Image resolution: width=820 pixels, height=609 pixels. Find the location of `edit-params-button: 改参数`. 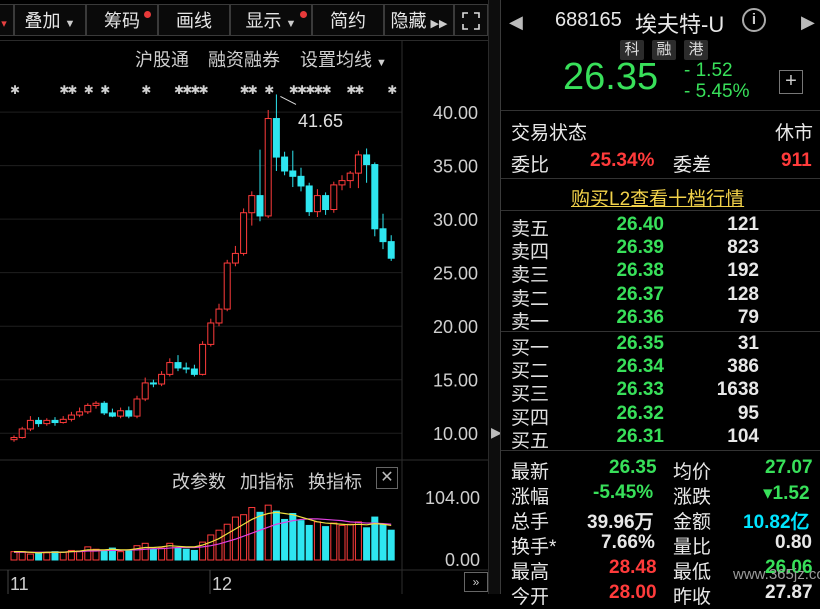

edit-params-button: 改参数 is located at coordinates (199, 481).